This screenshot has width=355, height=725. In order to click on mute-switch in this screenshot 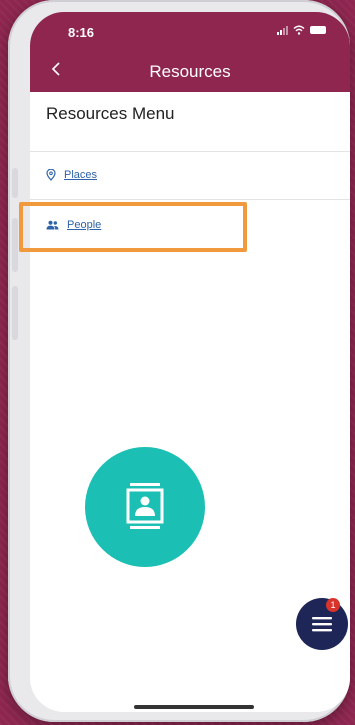, I will do `click(15, 183)`.